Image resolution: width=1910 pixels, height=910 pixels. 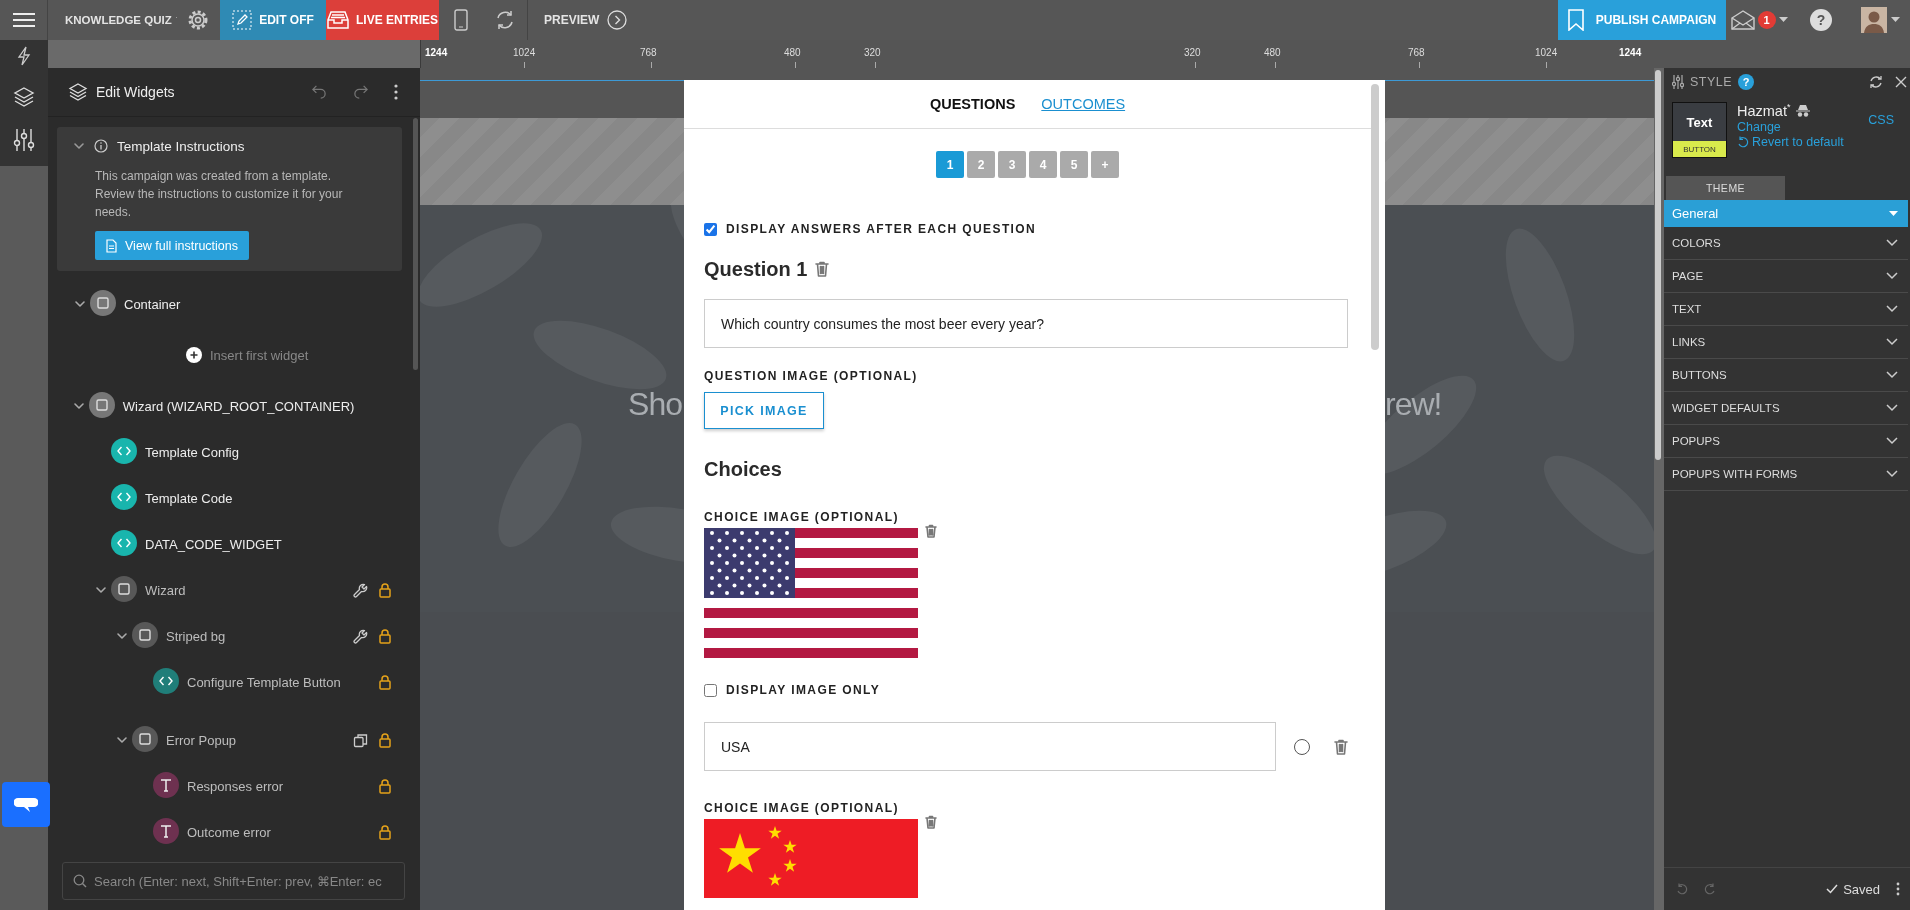 I want to click on edit-toggle-button: EDIT OFF, so click(x=273, y=20).